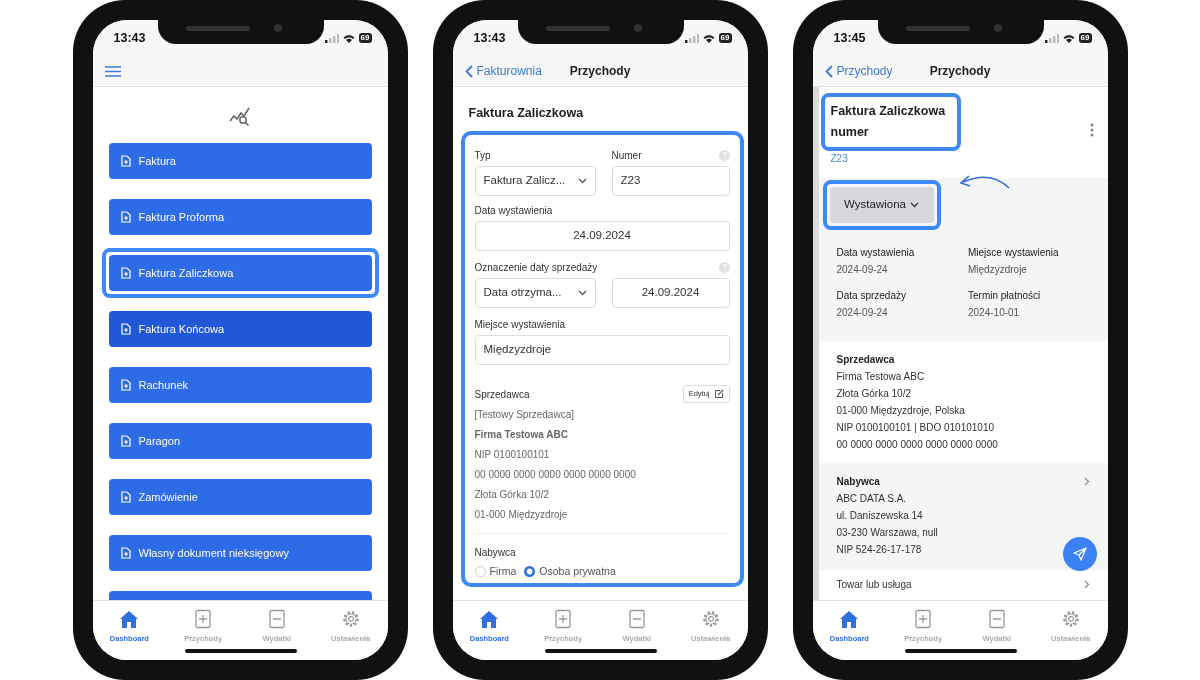 This screenshot has height=680, width=1200. What do you see at coordinates (879, 550) in the screenshot?
I see `buyer-detail: NIP 524-26-17-178` at bounding box center [879, 550].